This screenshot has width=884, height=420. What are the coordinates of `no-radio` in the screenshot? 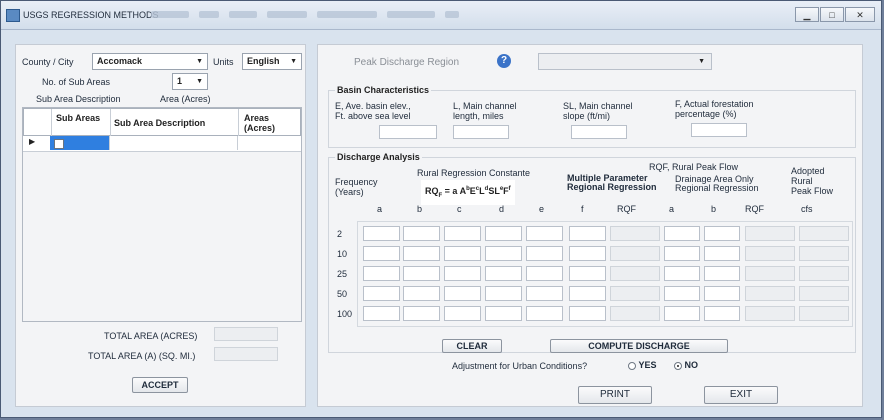 It's located at (678, 365).